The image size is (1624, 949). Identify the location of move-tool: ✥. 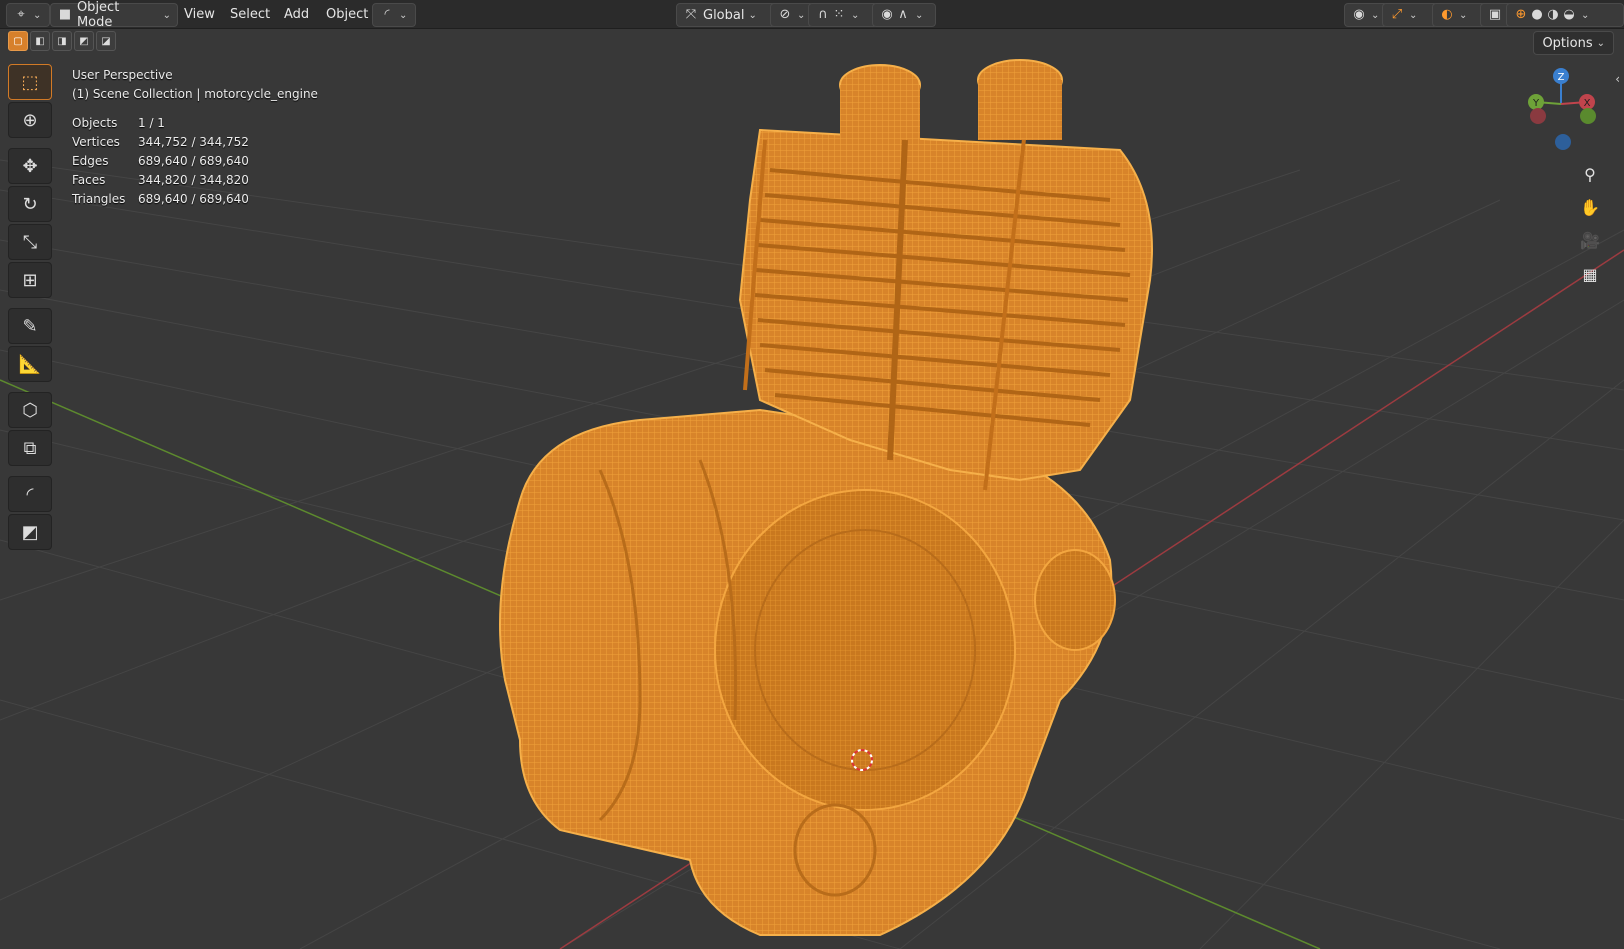
(30, 166).